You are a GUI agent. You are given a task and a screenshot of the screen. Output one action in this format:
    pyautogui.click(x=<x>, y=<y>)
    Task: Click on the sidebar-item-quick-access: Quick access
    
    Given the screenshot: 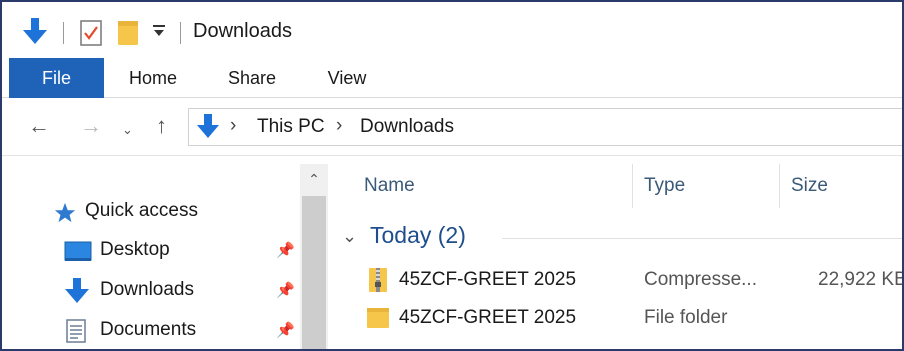 What is the action you would take?
    pyautogui.click(x=150, y=212)
    